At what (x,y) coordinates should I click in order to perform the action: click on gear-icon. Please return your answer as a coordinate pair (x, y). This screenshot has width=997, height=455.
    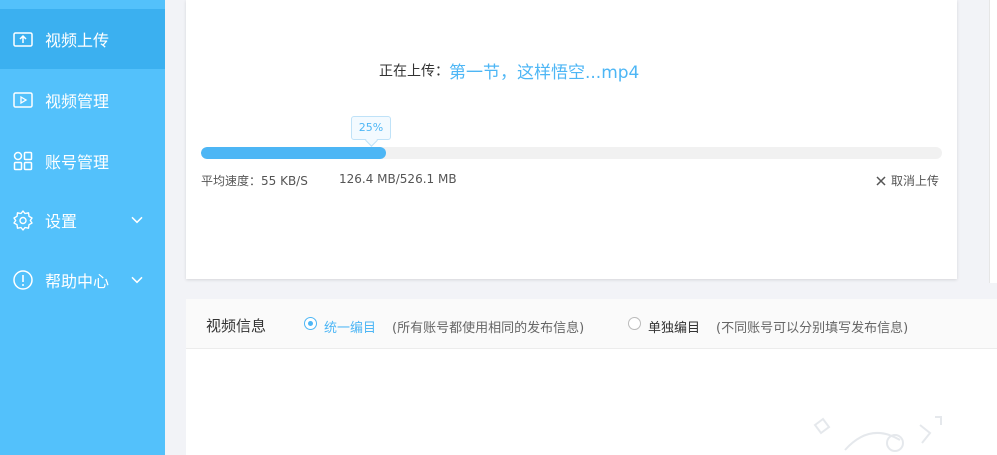
    Looking at the image, I should click on (23, 220).